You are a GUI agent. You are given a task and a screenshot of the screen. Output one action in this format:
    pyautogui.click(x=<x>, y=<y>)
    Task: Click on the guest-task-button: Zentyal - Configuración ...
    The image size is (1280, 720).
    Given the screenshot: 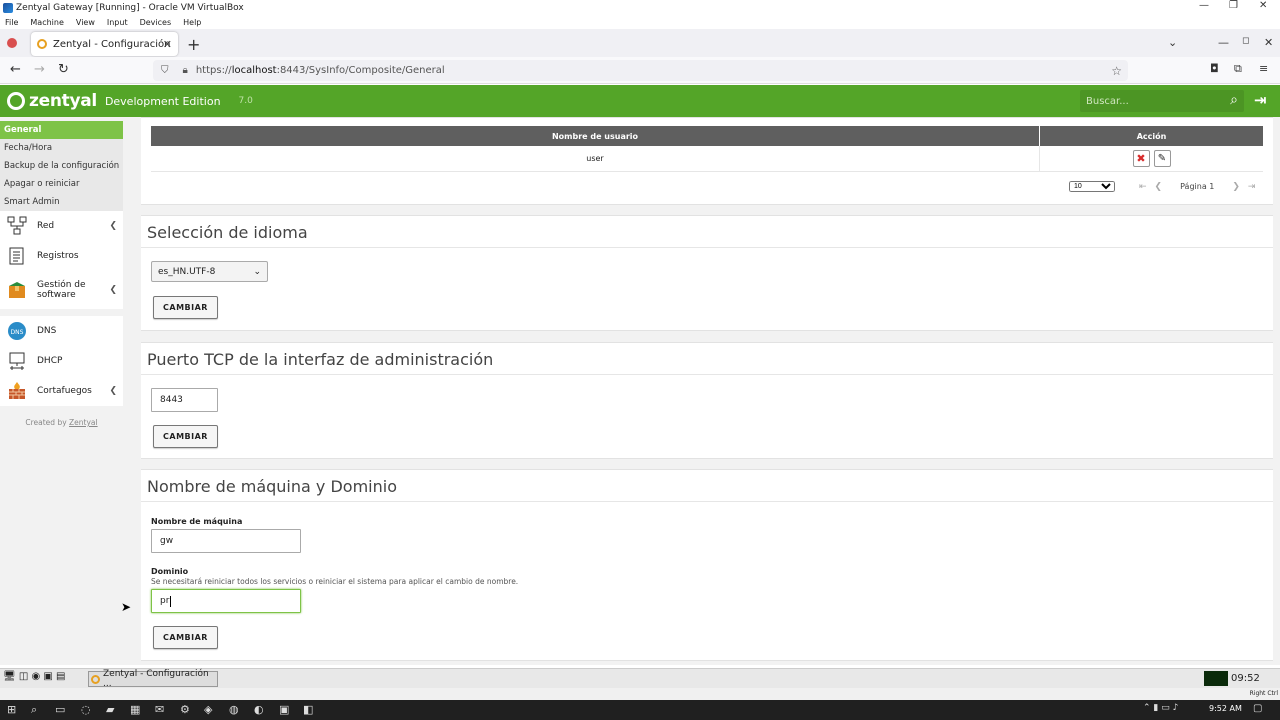 What is the action you would take?
    pyautogui.click(x=153, y=679)
    